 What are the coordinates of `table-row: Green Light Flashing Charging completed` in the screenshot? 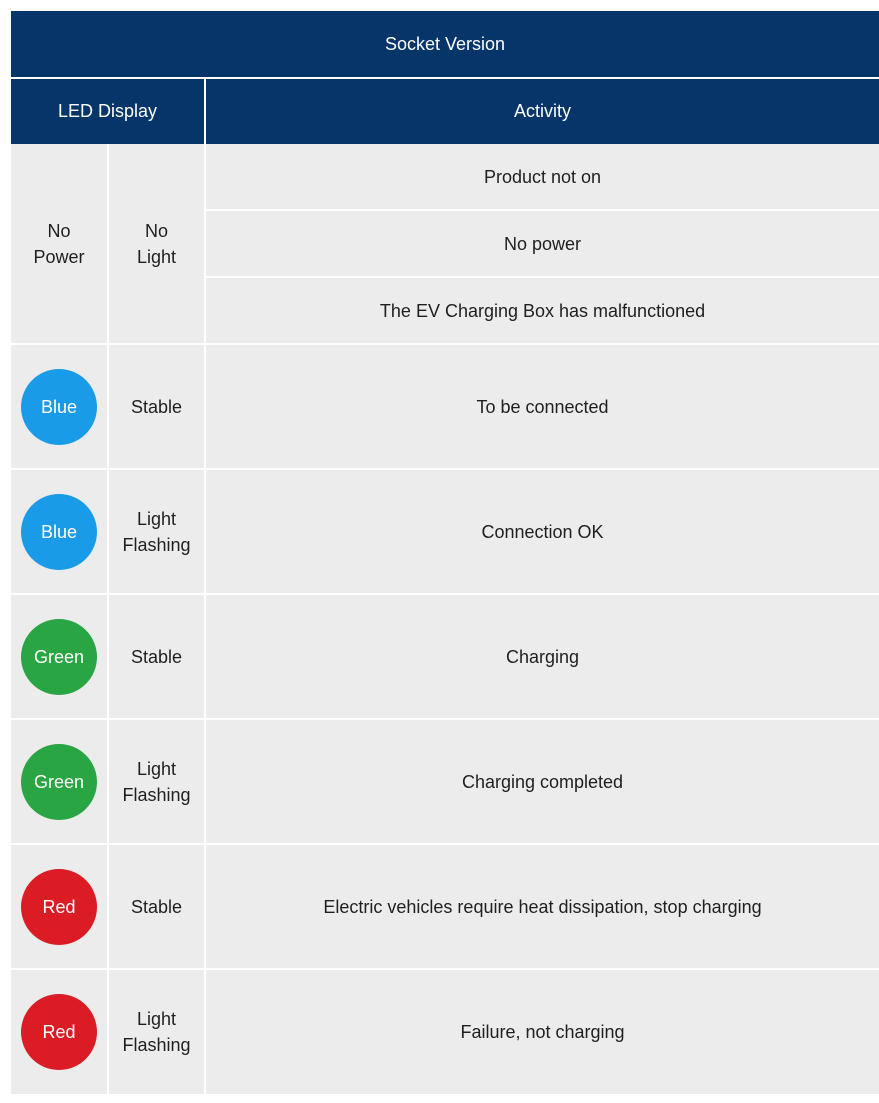 It's located at (445, 782).